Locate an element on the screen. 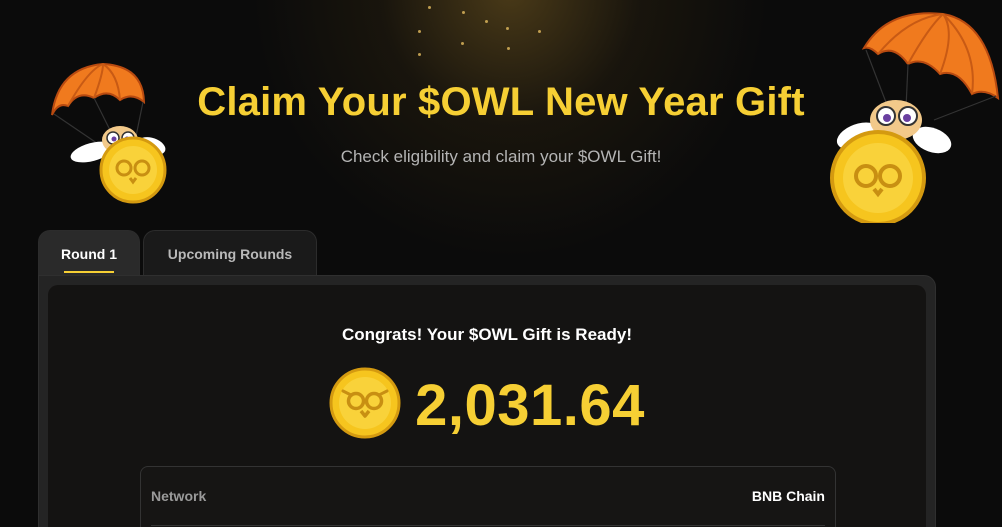 This screenshot has height=527, width=1002. round-tabs: Round 1 Upcoming Rounds is located at coordinates (177, 253).